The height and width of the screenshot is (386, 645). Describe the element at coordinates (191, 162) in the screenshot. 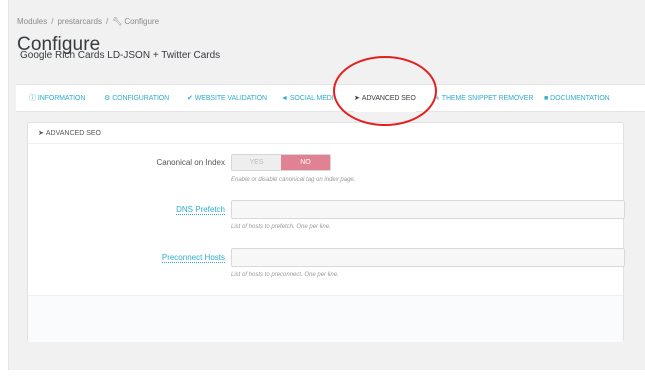

I see `canonical-label: Canonical on Index` at that location.